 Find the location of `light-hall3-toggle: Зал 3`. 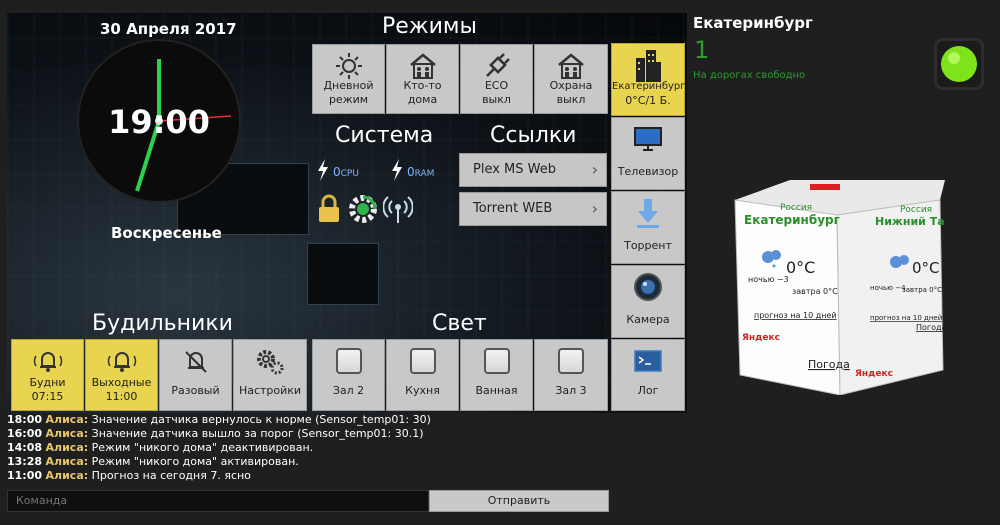

light-hall3-toggle: Зал 3 is located at coordinates (571, 375).